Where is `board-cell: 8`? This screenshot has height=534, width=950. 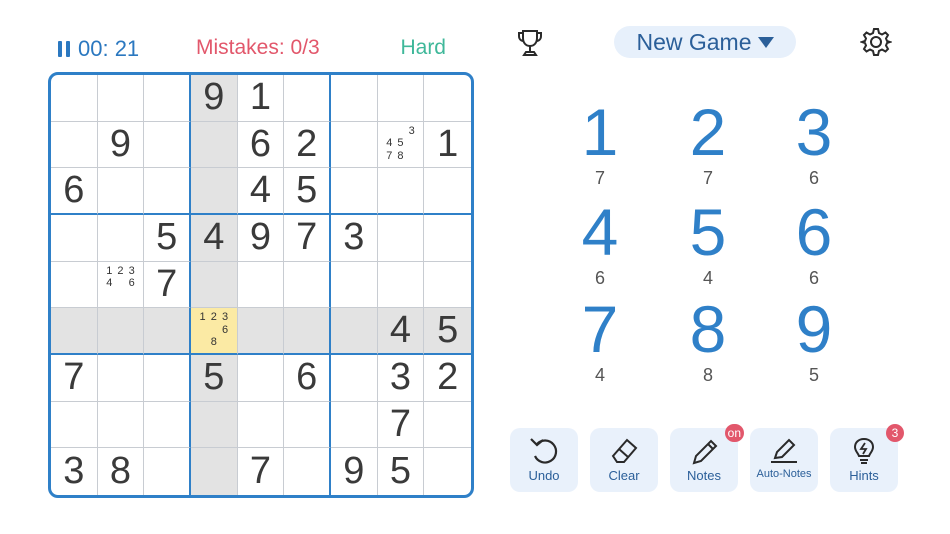
board-cell: 8 is located at coordinates (121, 471).